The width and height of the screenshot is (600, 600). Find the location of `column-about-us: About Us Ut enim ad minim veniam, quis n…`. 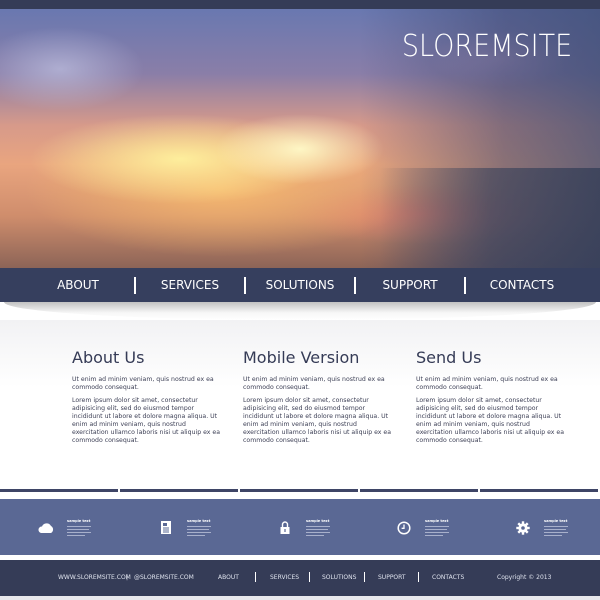

column-about-us: About Us Ut enim ad minim veniam, quis n… is located at coordinates (147, 399).